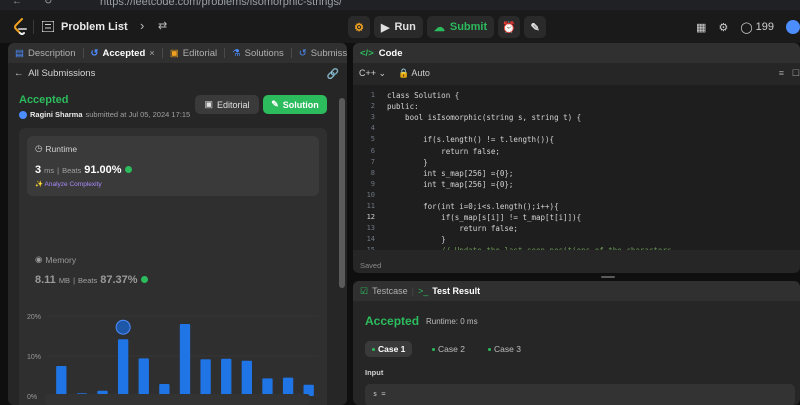  Describe the element at coordinates (372, 106) in the screenshot. I see `line-number: 2` at that location.